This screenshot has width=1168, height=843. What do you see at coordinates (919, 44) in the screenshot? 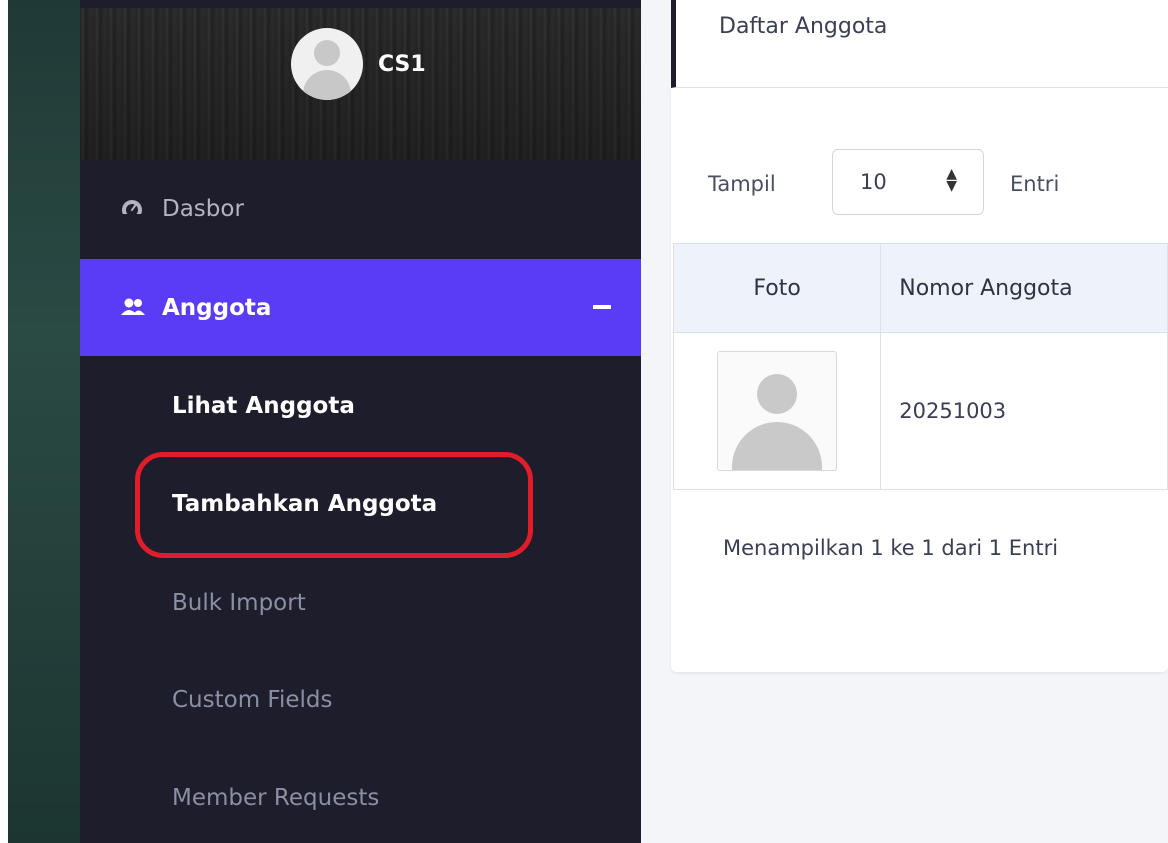
I see `page-header: Daftar Anggota` at bounding box center [919, 44].